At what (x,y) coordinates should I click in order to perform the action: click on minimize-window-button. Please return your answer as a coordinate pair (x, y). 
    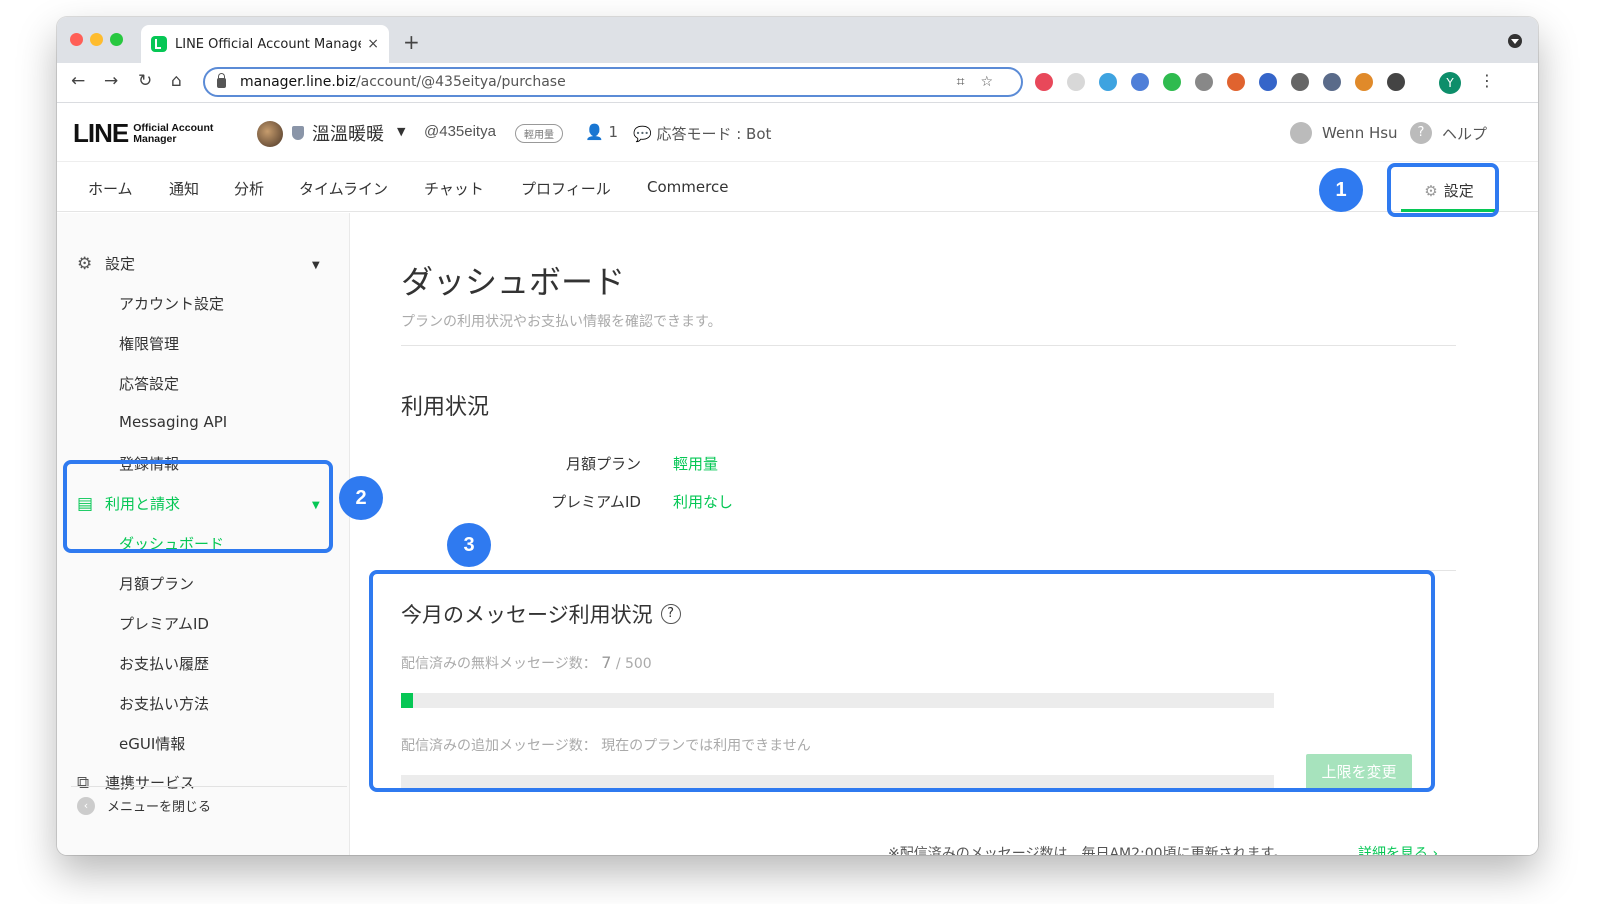
    Looking at the image, I should click on (96, 39).